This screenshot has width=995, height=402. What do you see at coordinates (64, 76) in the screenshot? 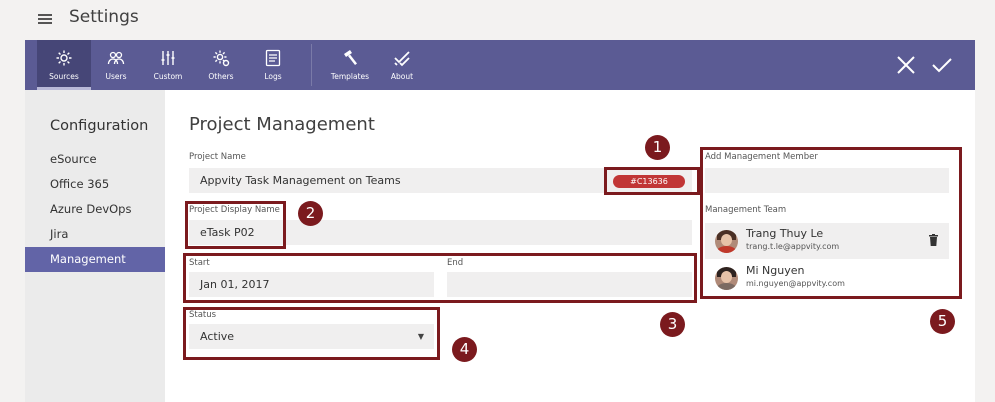
I see `tab-label: Sources` at bounding box center [64, 76].